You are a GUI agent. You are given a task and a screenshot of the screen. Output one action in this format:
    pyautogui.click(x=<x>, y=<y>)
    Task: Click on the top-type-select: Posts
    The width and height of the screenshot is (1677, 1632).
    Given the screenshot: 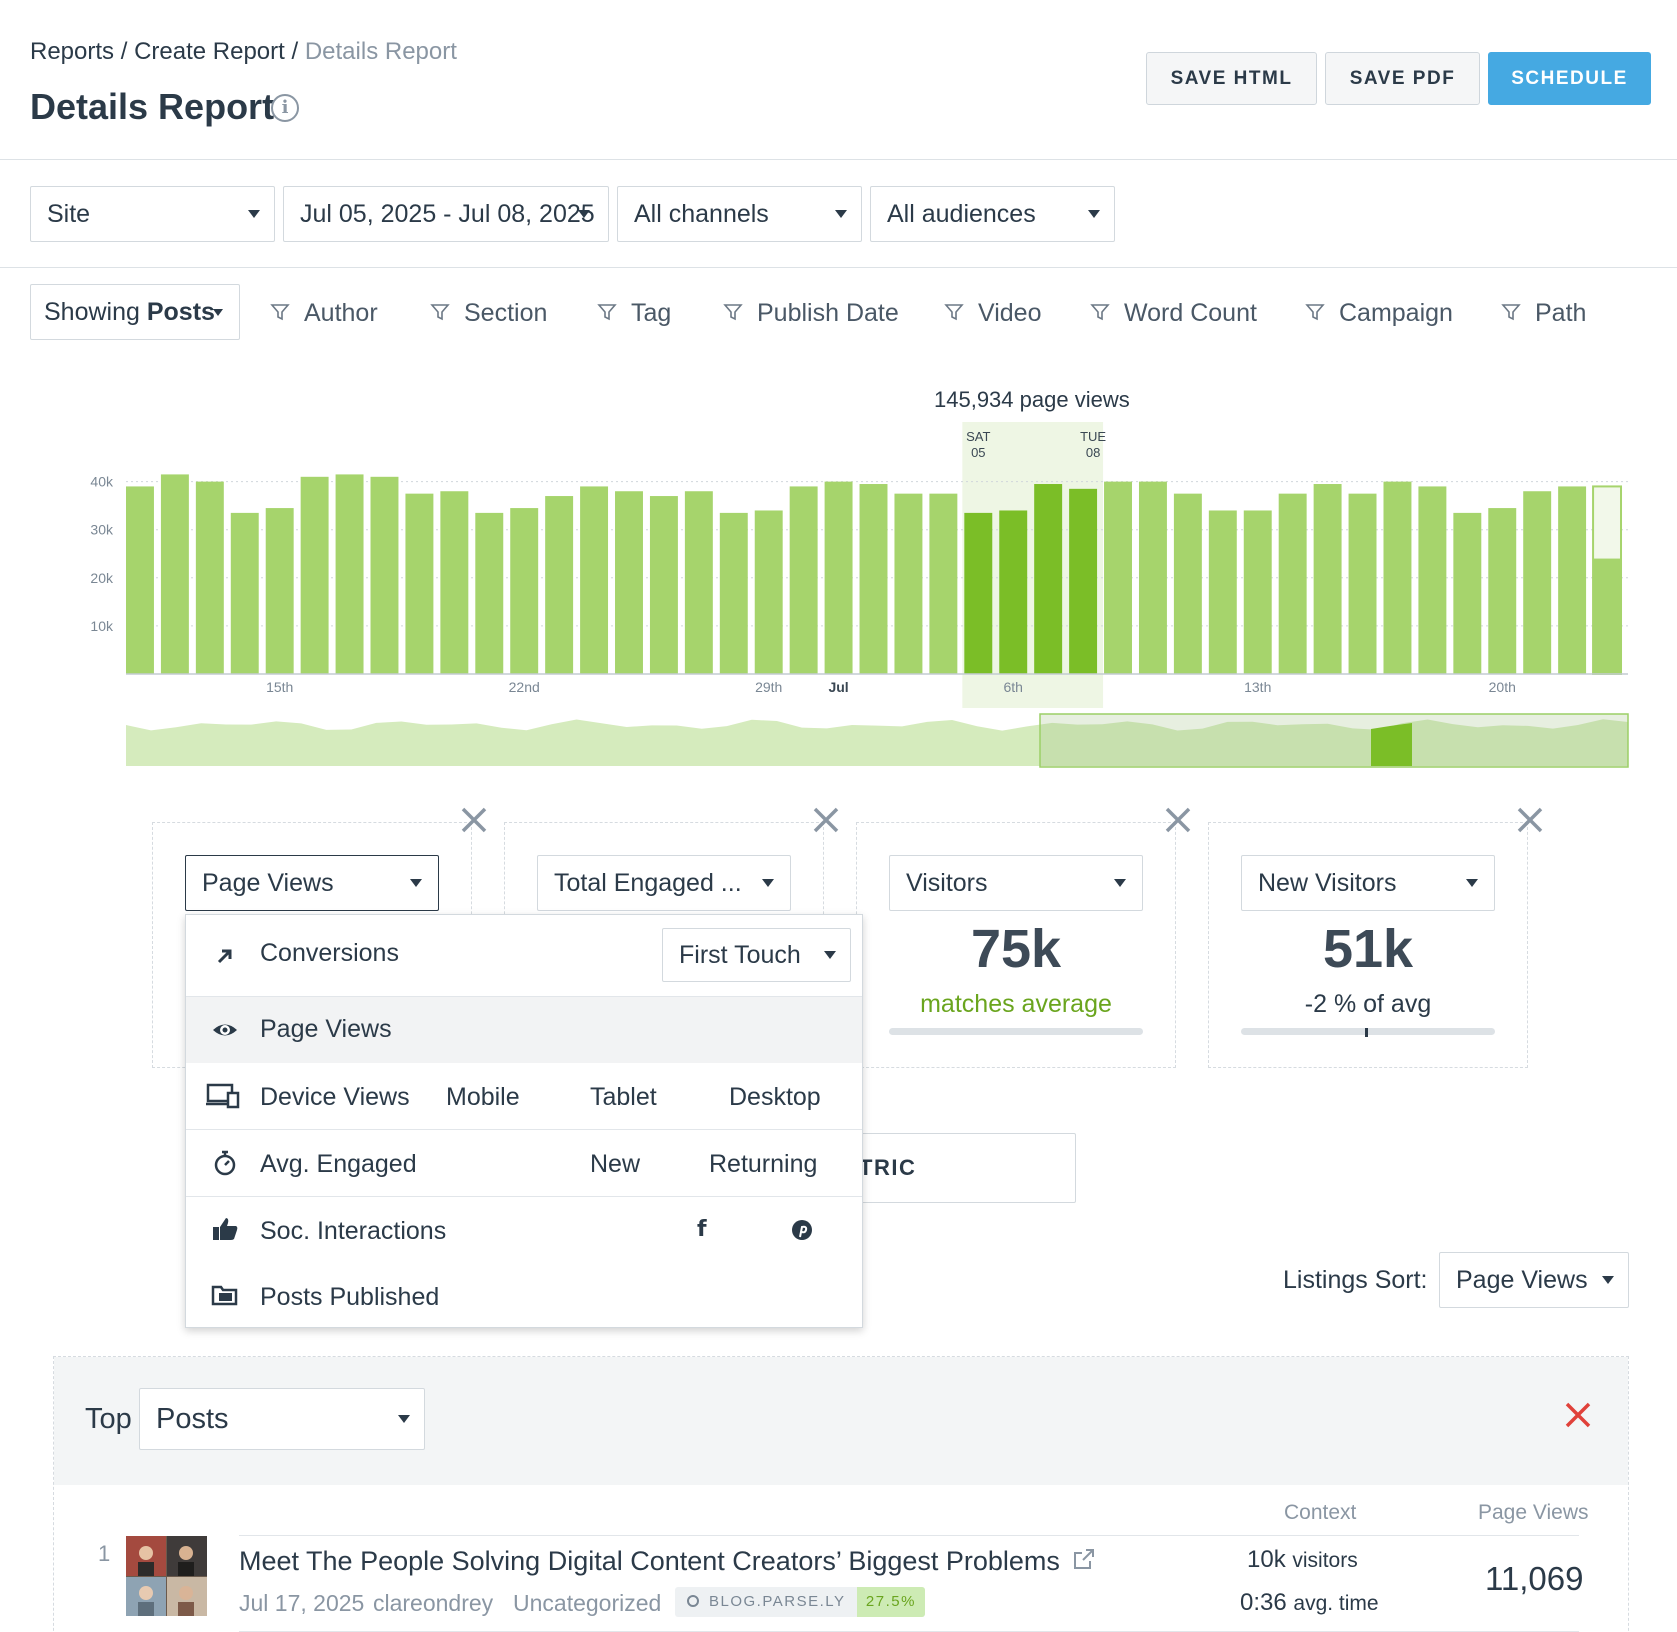 What is the action you would take?
    pyautogui.click(x=282, y=1419)
    